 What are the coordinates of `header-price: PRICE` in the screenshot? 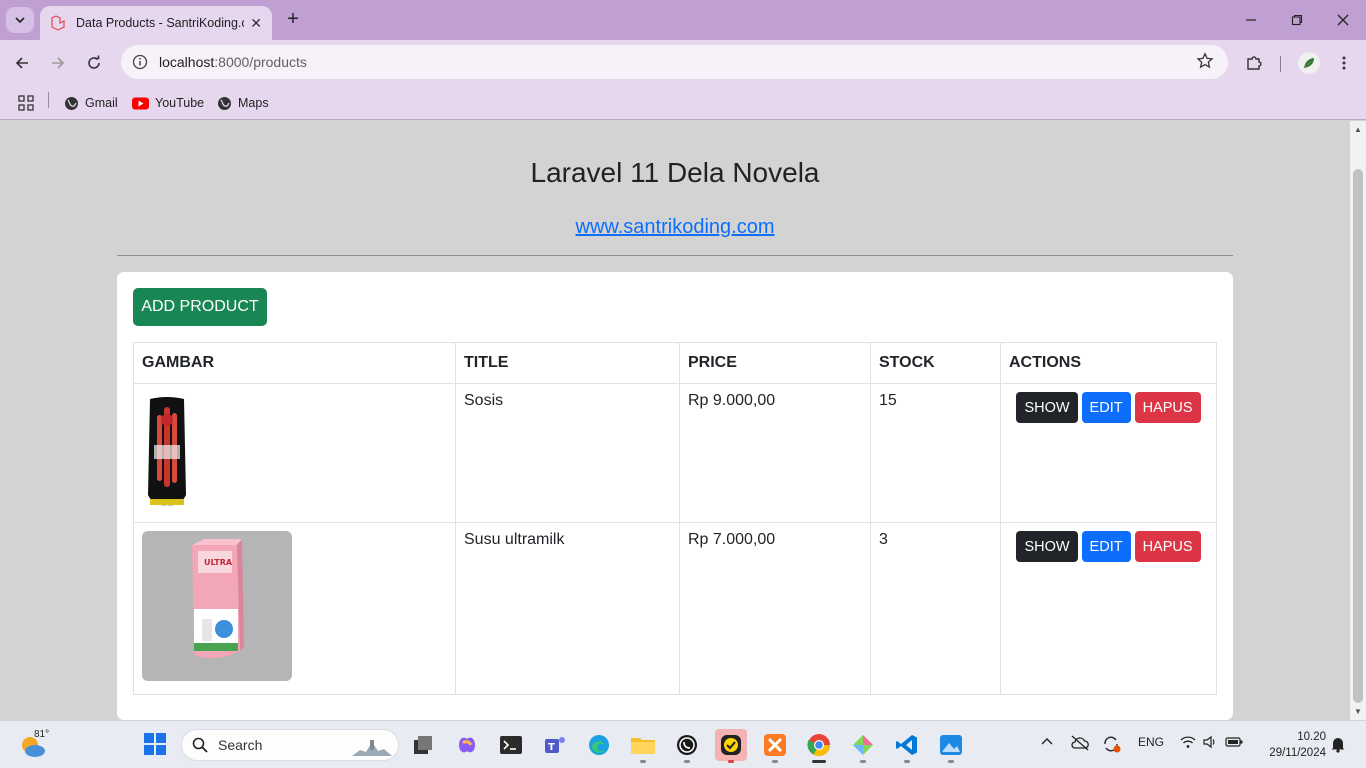 It's located at (775, 363).